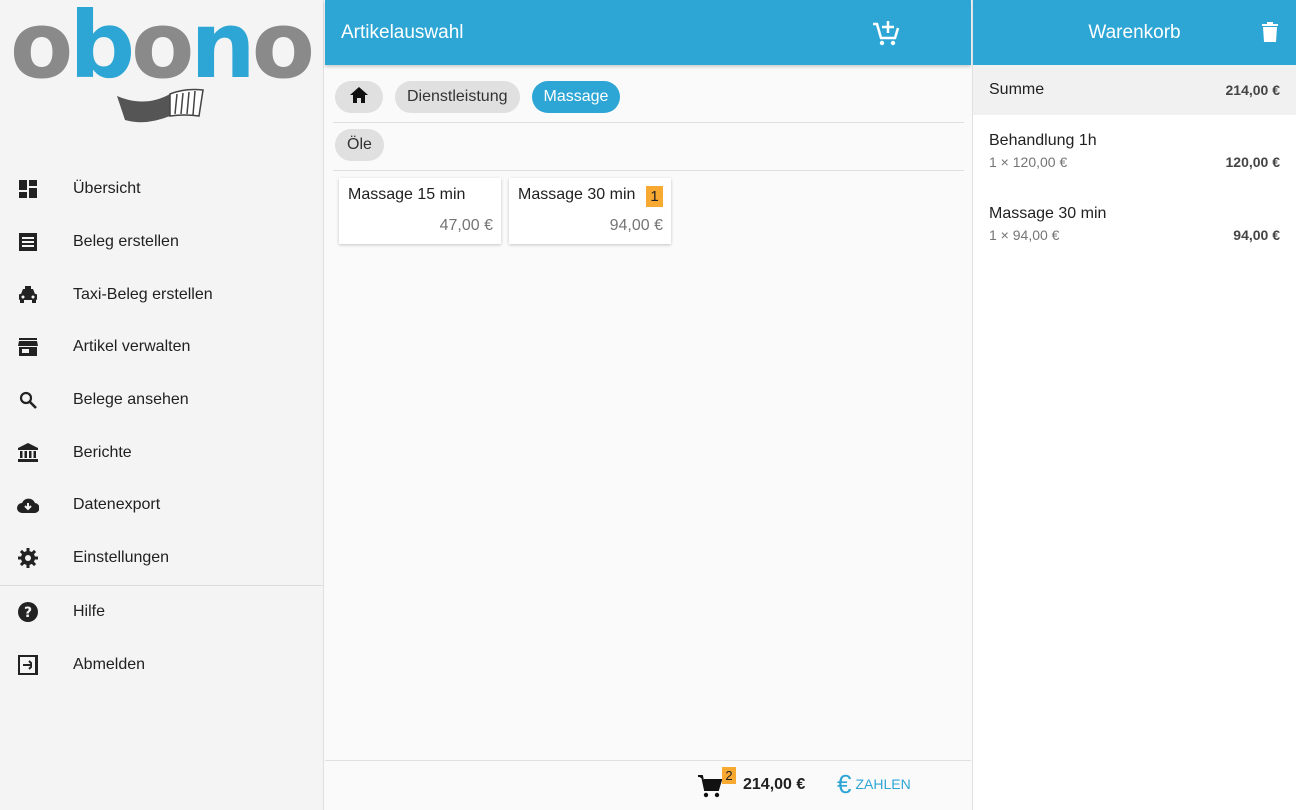  I want to click on home-icon, so click(359, 97).